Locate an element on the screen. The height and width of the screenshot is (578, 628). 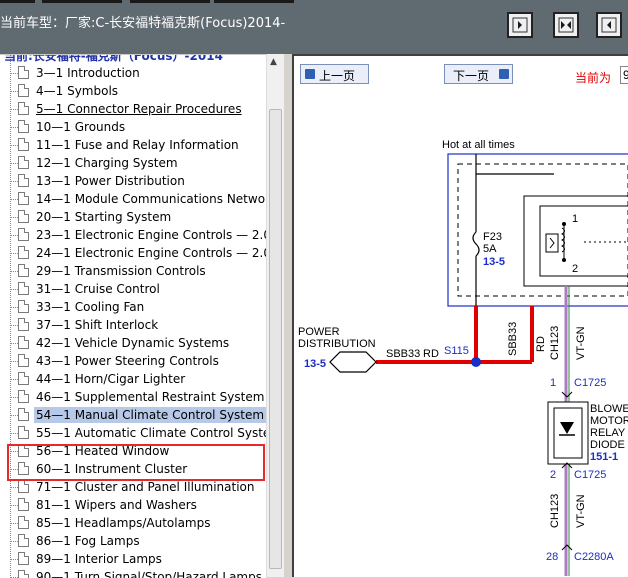
tree-item: 4—1 Symbols is located at coordinates (133, 91).